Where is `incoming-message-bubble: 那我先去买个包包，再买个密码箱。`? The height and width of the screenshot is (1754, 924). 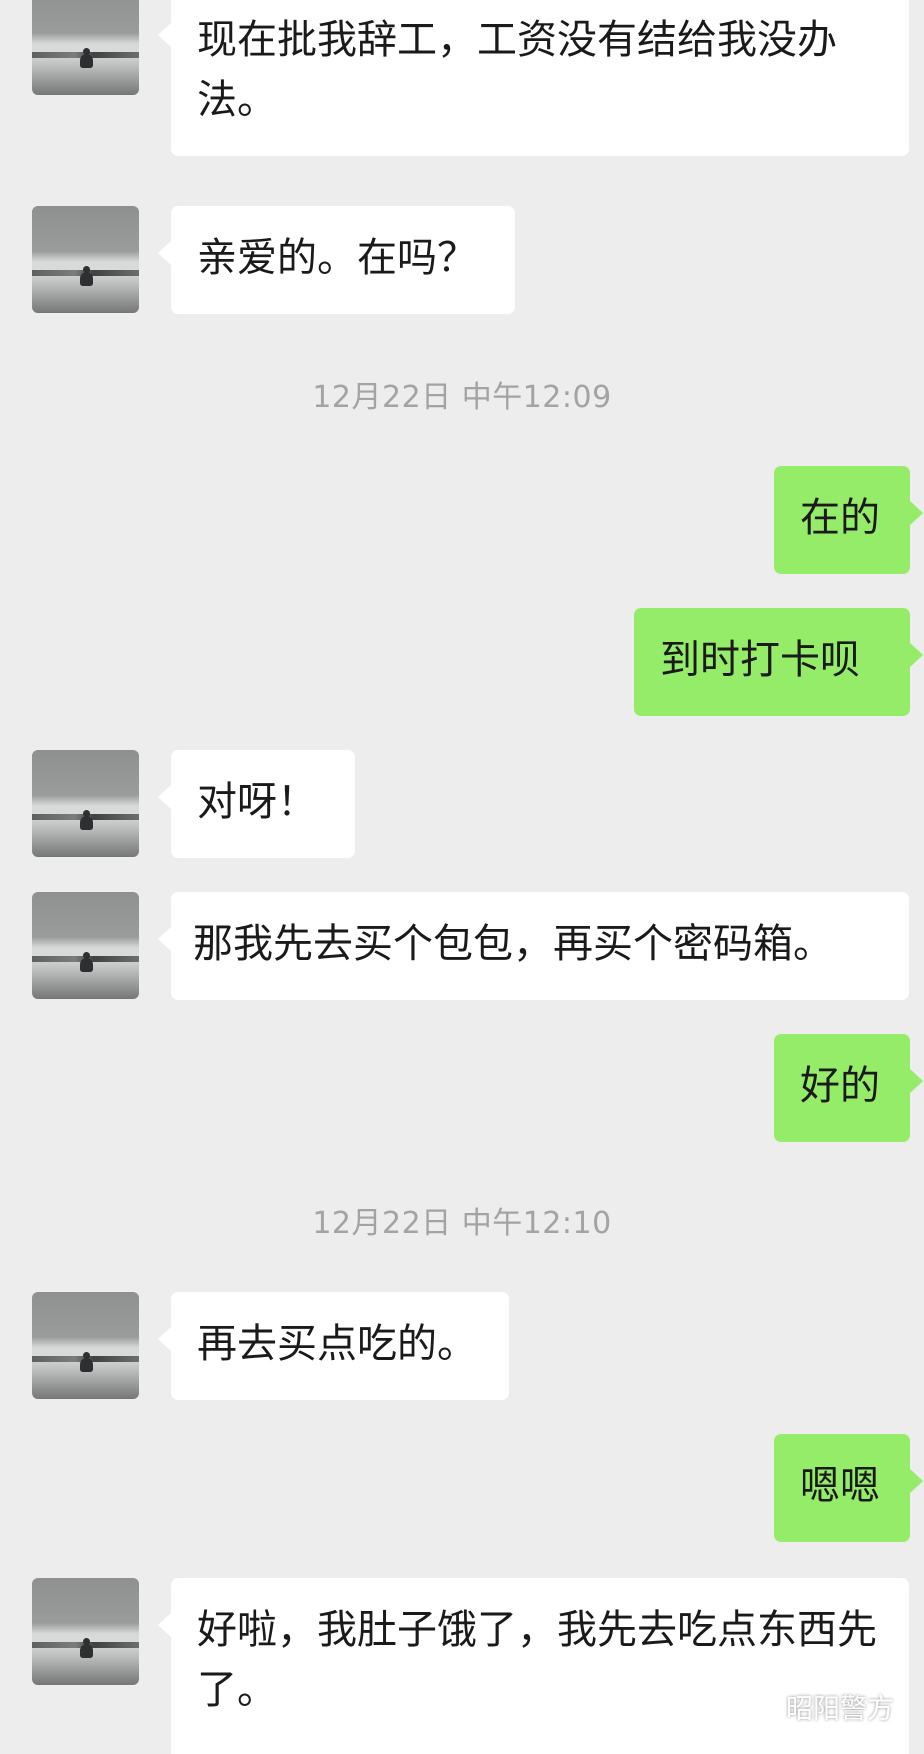
incoming-message-bubble: 那我先去买个包包，再买个密码箱。 is located at coordinates (533, 946).